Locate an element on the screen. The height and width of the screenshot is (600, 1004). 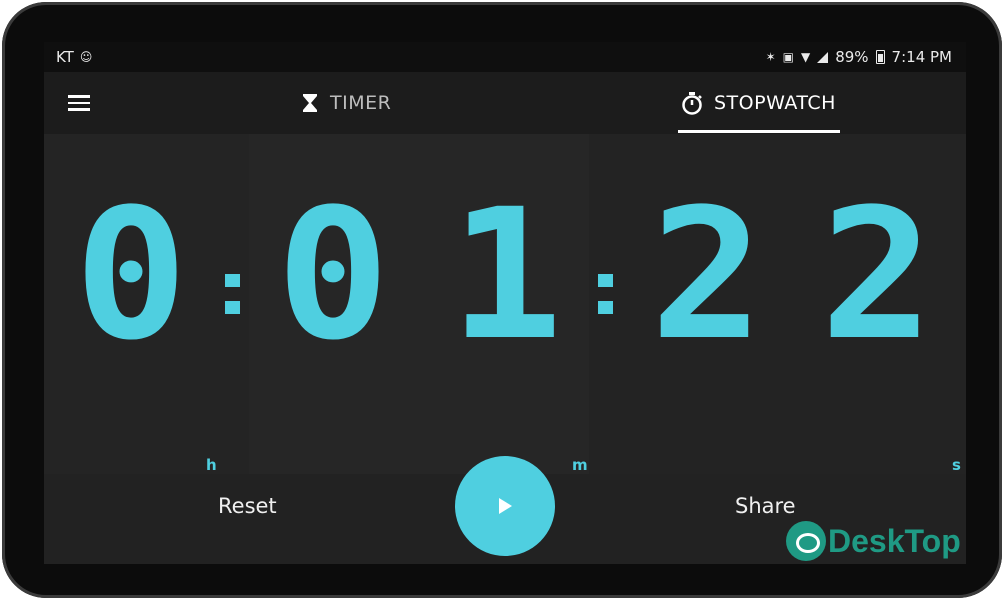
minutes-tens-digit: 0 is located at coordinates (333, 275).